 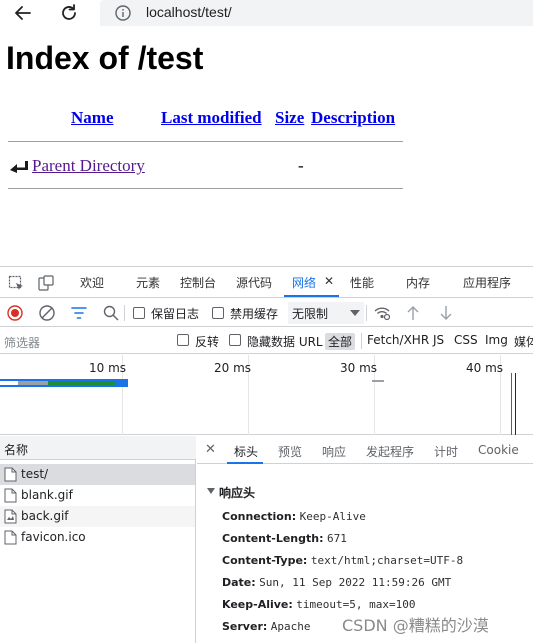 I want to click on filter-type-img: Img, so click(x=496, y=340).